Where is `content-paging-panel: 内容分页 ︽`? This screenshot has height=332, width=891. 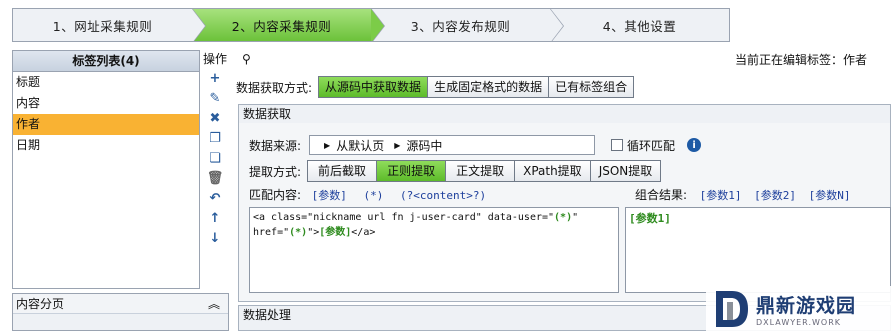 content-paging-panel: 内容分页 ︽ is located at coordinates (120, 312).